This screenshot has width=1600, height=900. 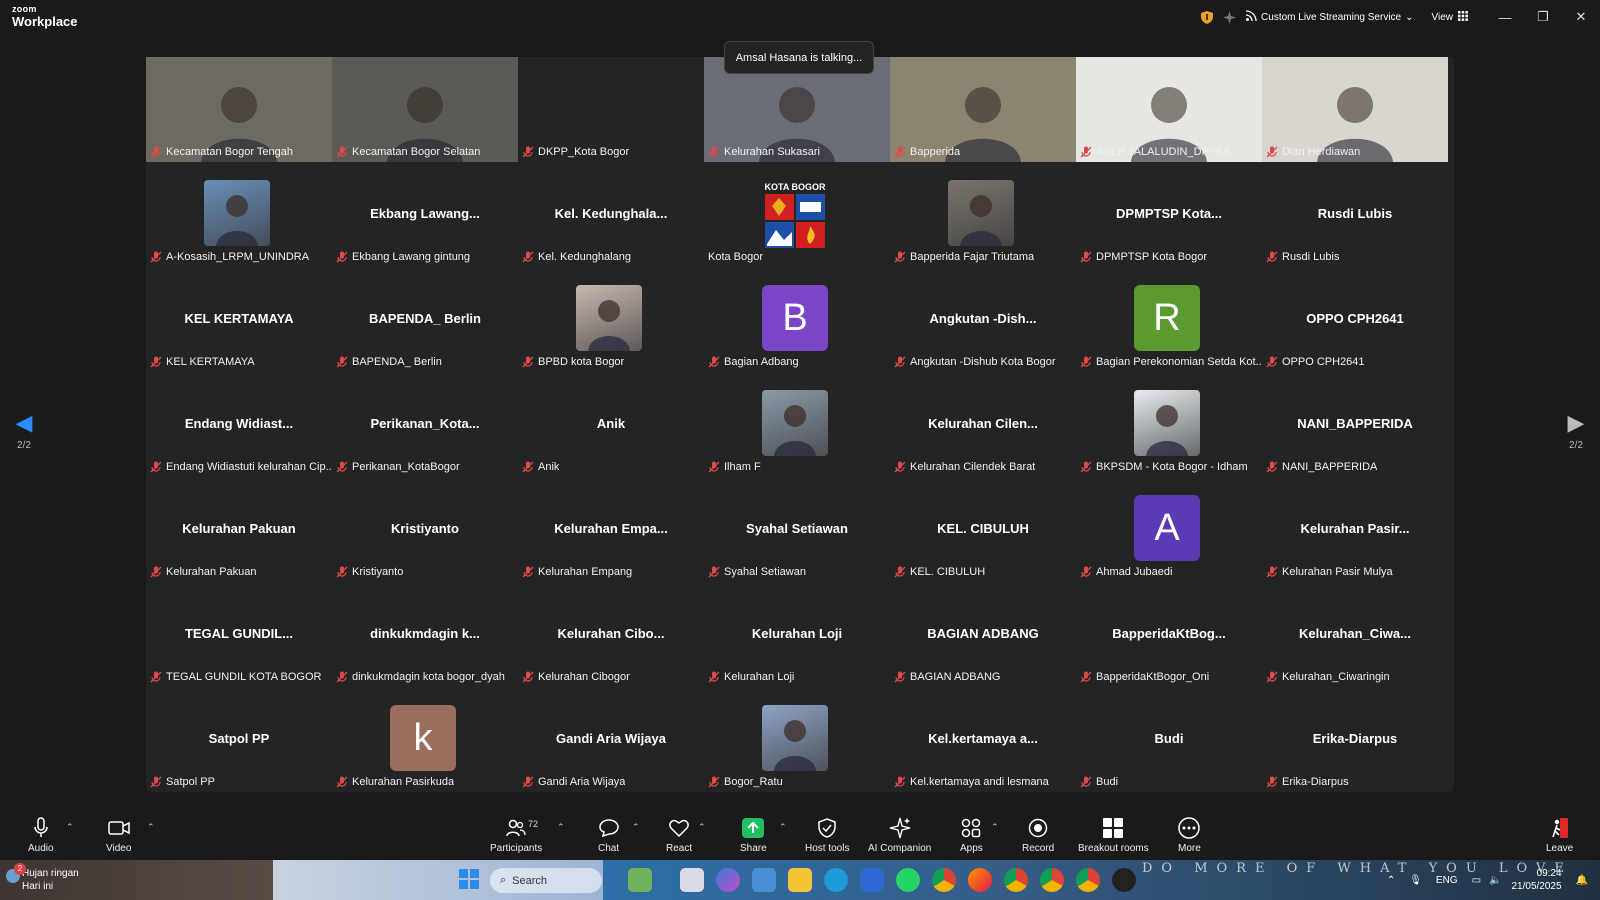 What do you see at coordinates (425, 529) in the screenshot?
I see `participant-tile: Kristiyanto Kristiyanto` at bounding box center [425, 529].